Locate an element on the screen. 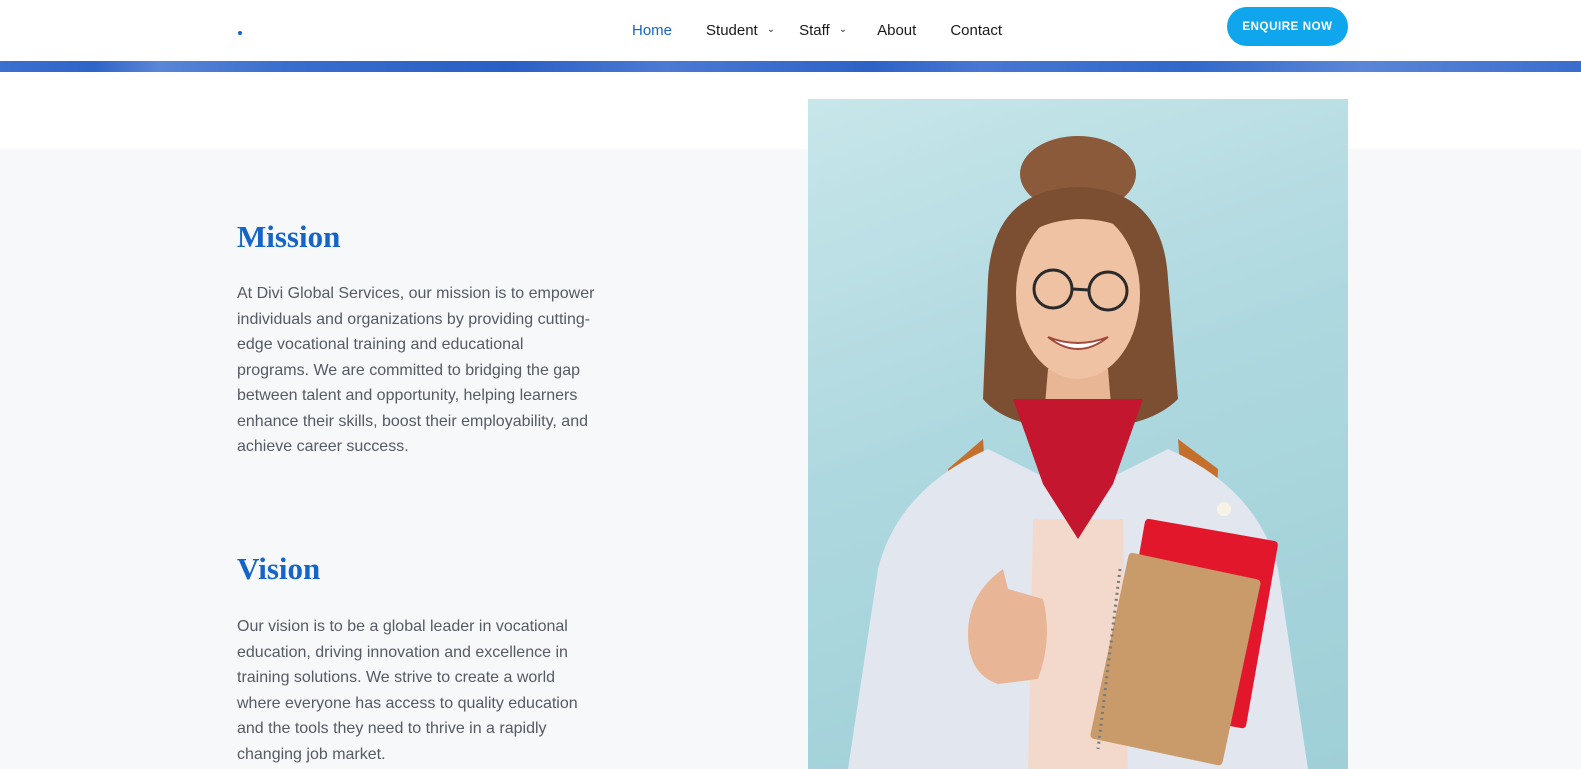 The image size is (1581, 769). mission-heading: Mission is located at coordinates (289, 236).